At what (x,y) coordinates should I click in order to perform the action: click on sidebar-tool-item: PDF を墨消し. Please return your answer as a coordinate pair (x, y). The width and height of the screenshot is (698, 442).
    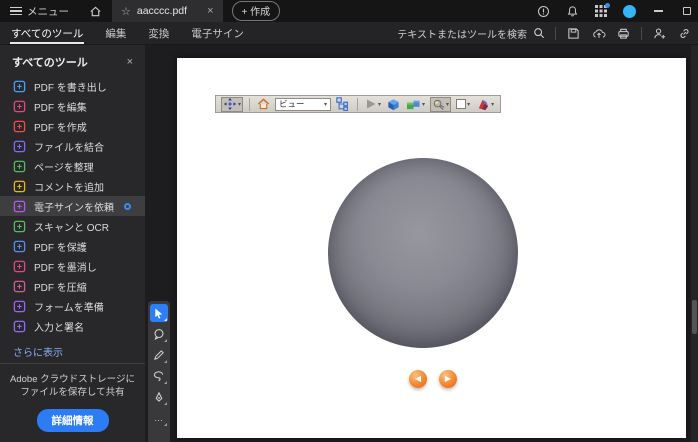
    Looking at the image, I should click on (72, 266).